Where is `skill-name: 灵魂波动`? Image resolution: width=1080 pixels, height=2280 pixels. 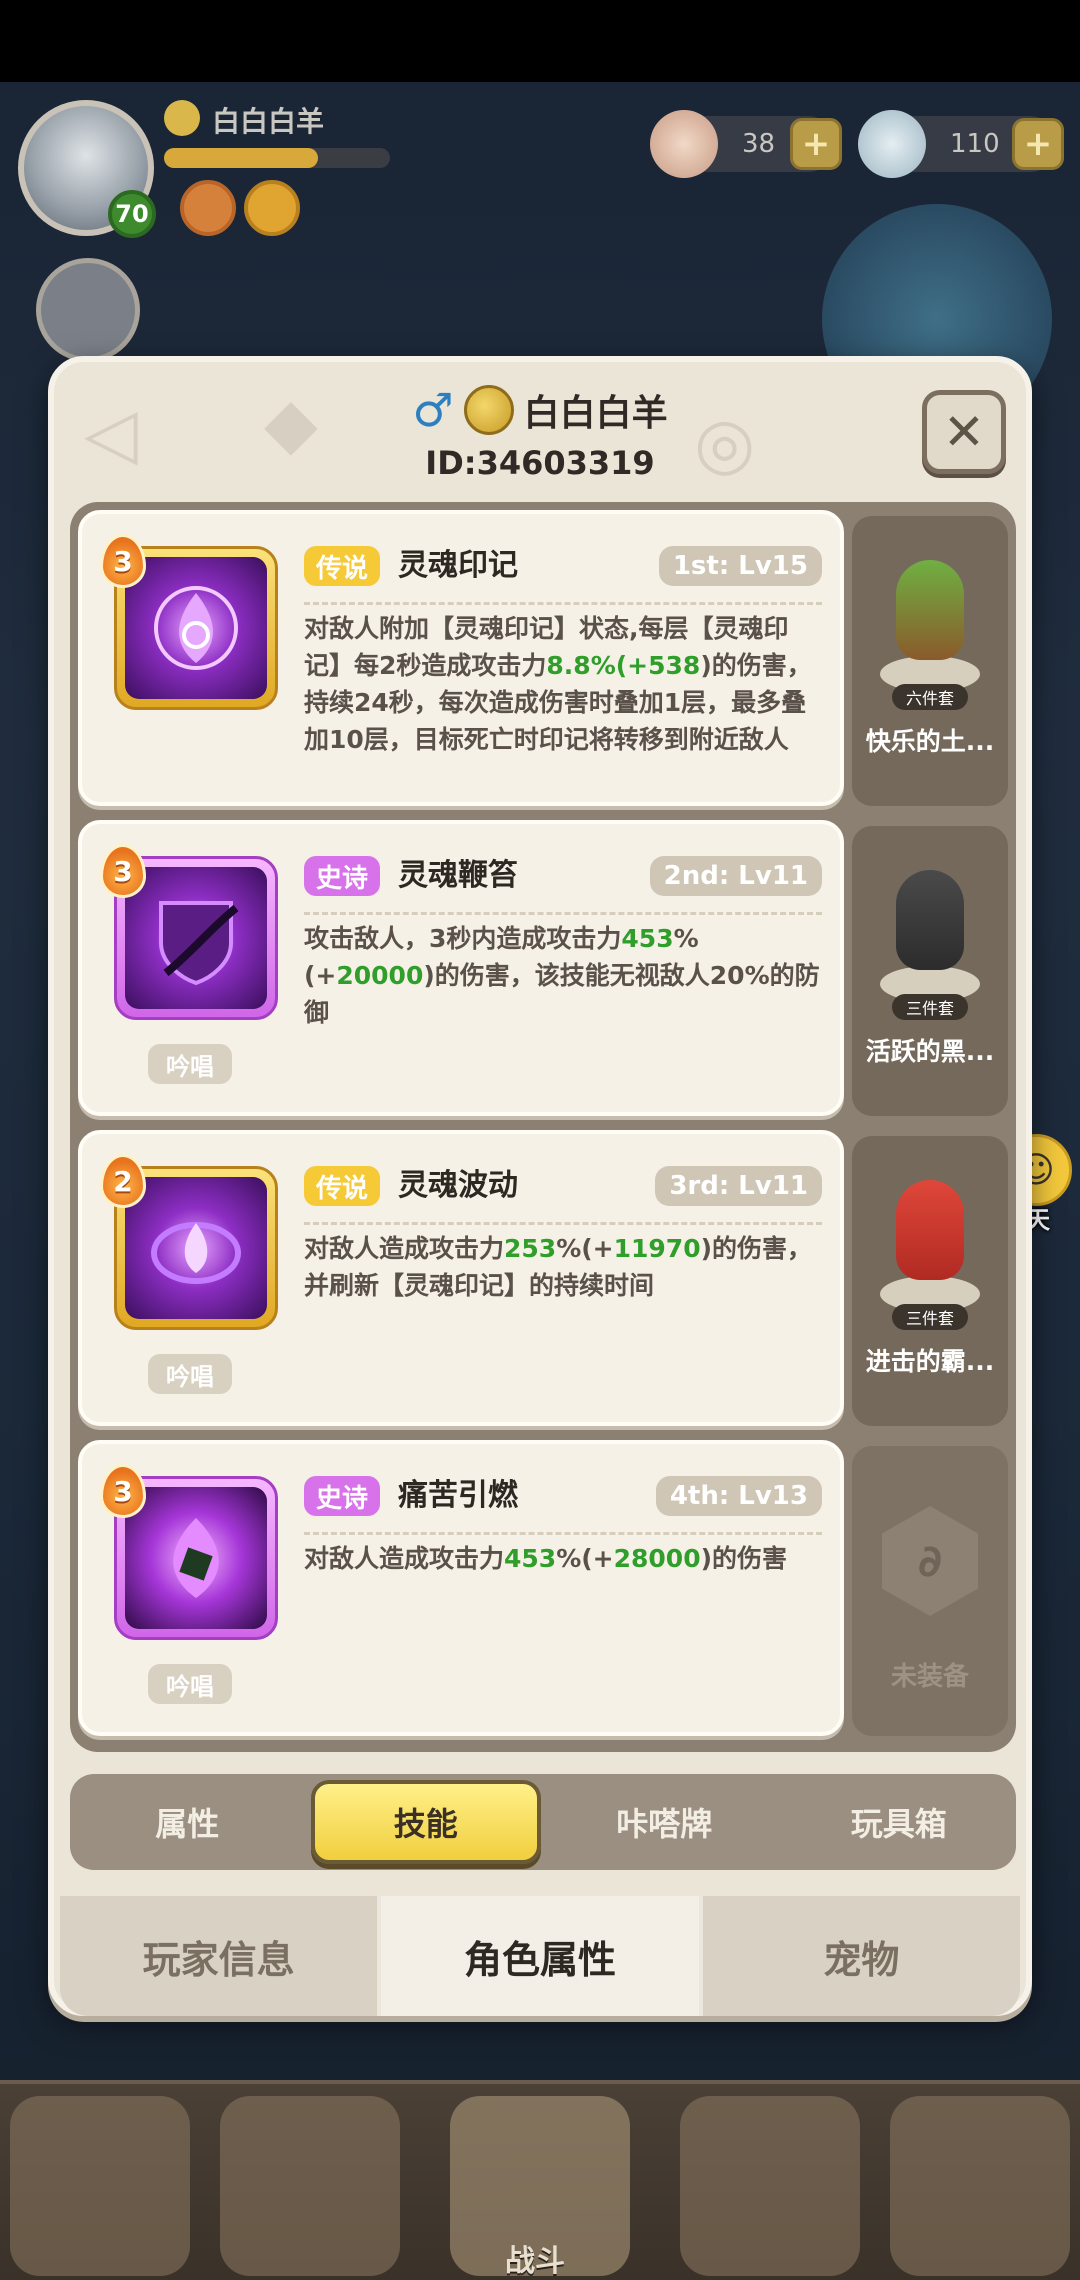
skill-name: 灵魂波动 is located at coordinates (458, 1185).